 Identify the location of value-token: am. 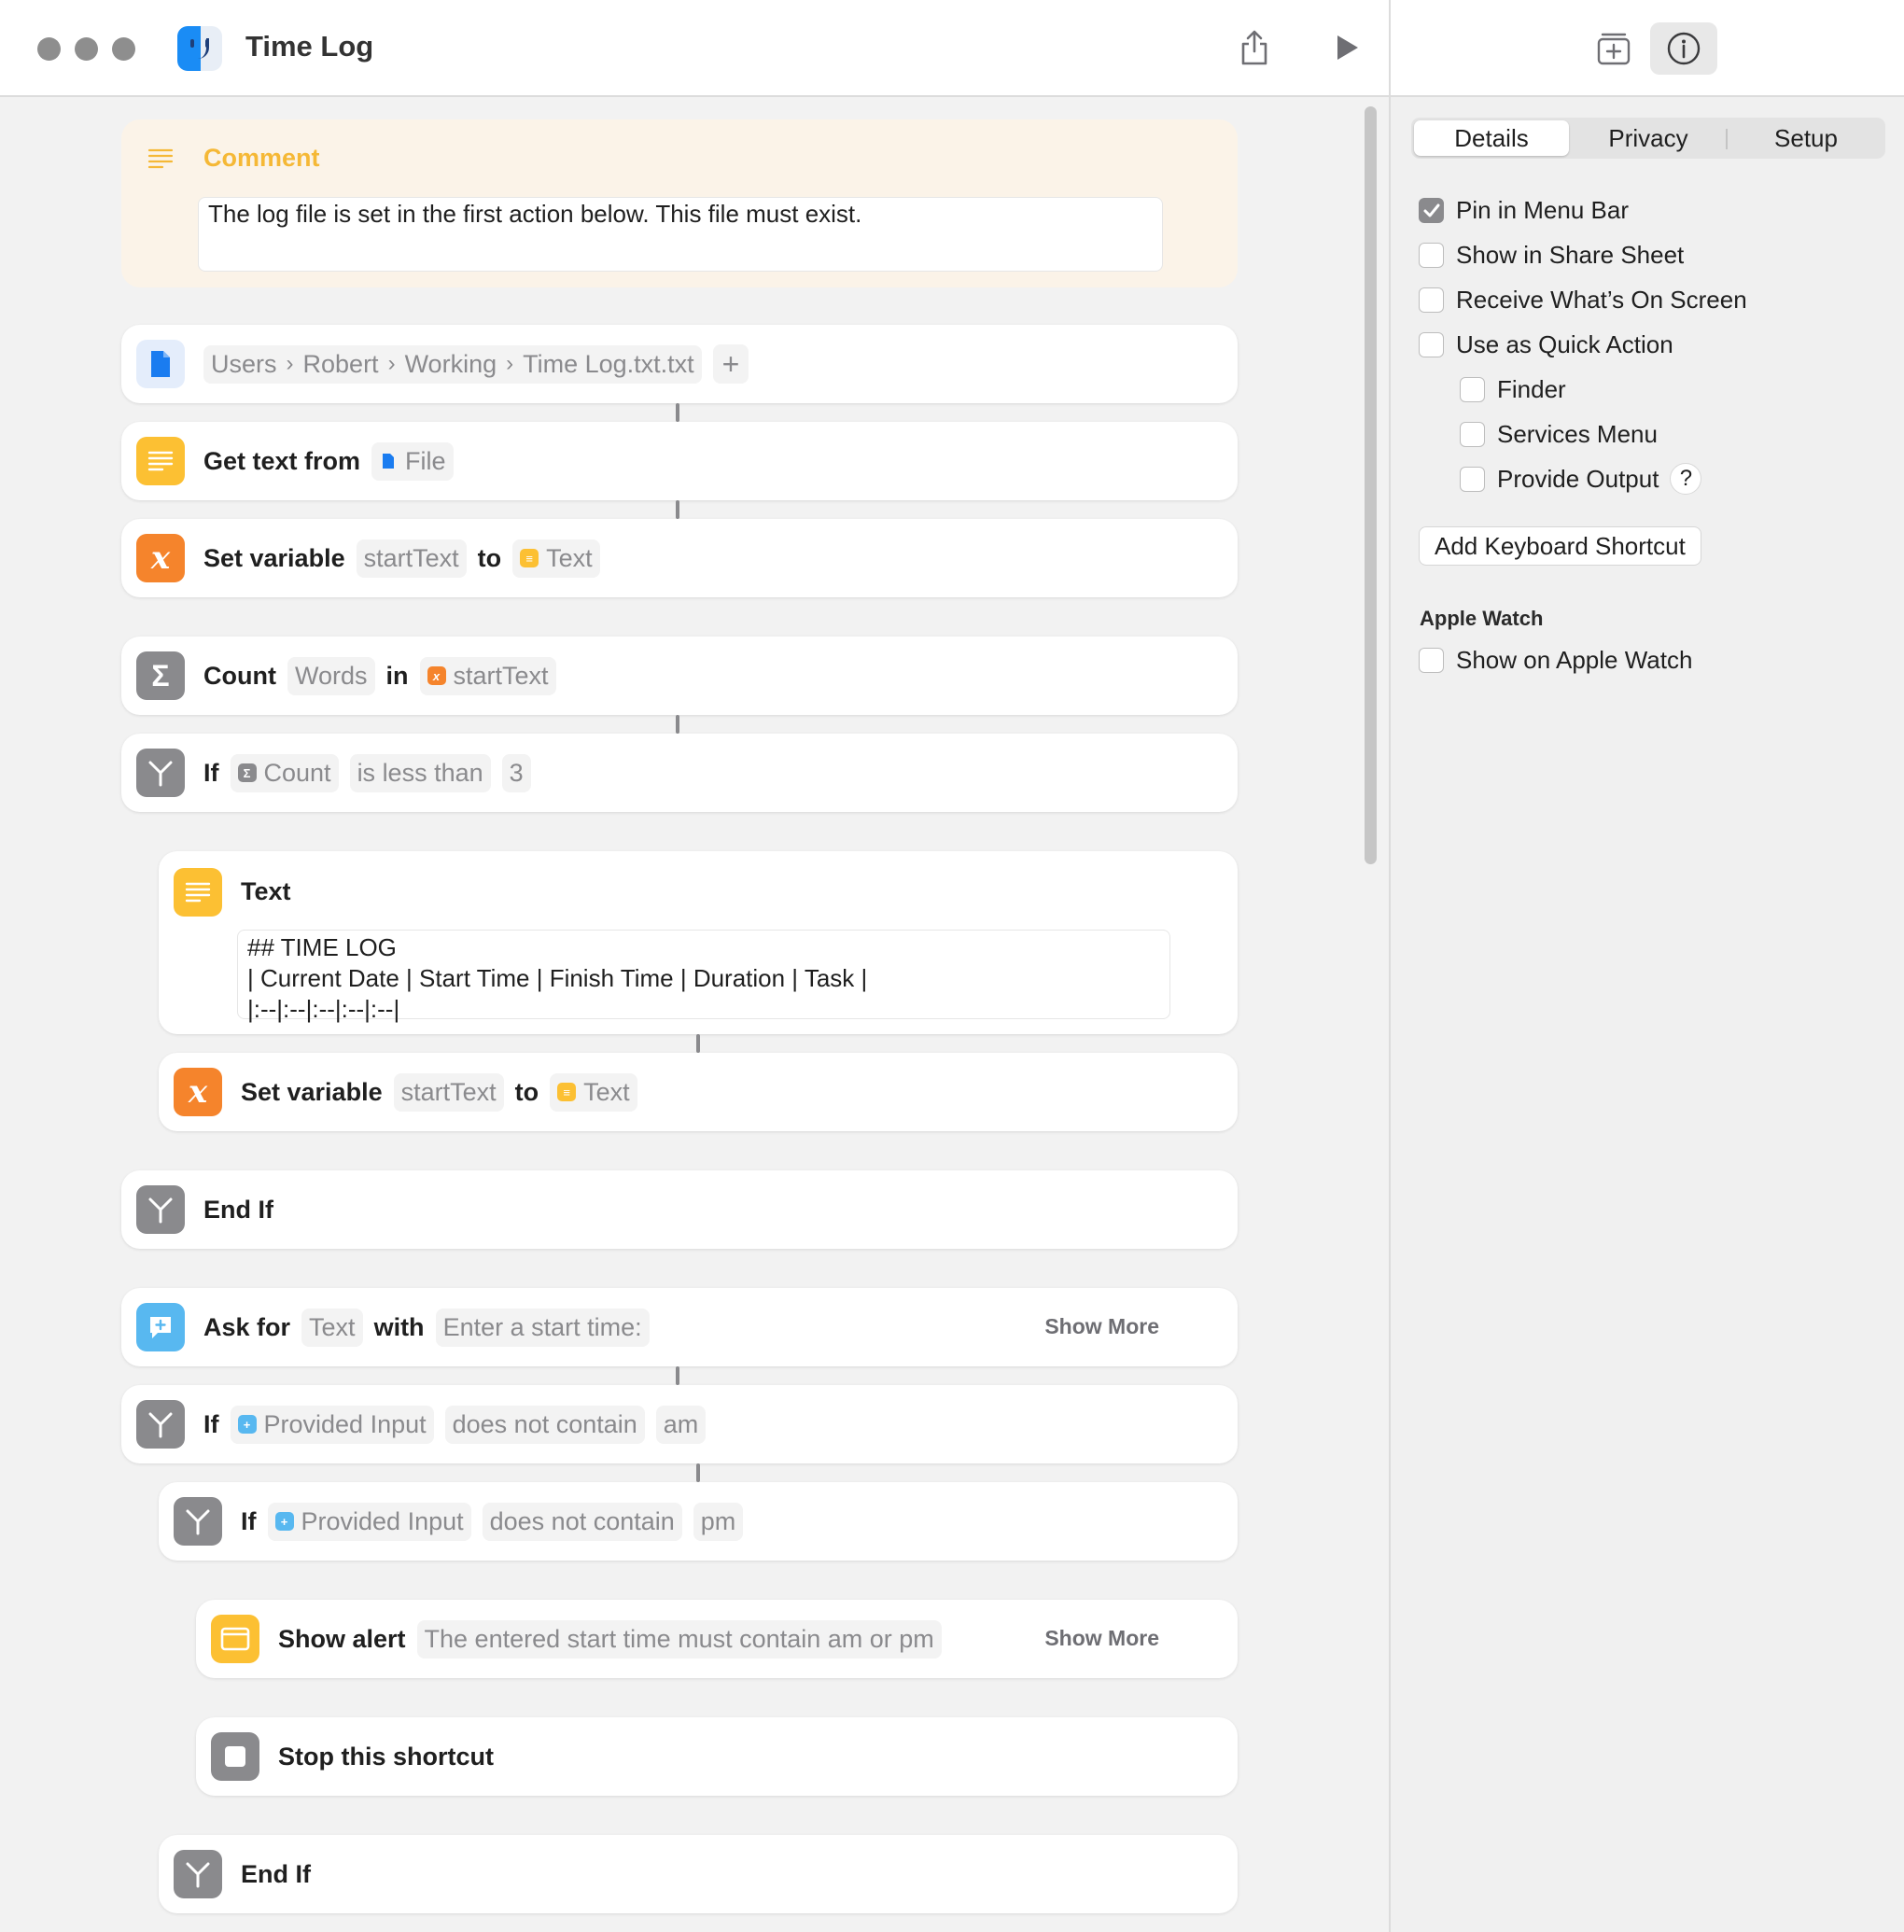
(681, 1424).